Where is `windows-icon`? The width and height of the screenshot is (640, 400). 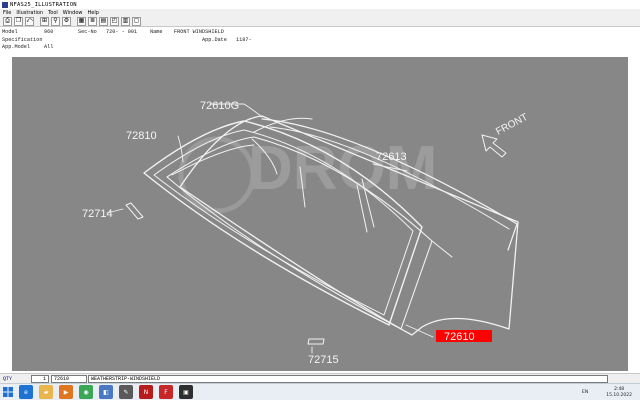 windows-icon is located at coordinates (8, 392).